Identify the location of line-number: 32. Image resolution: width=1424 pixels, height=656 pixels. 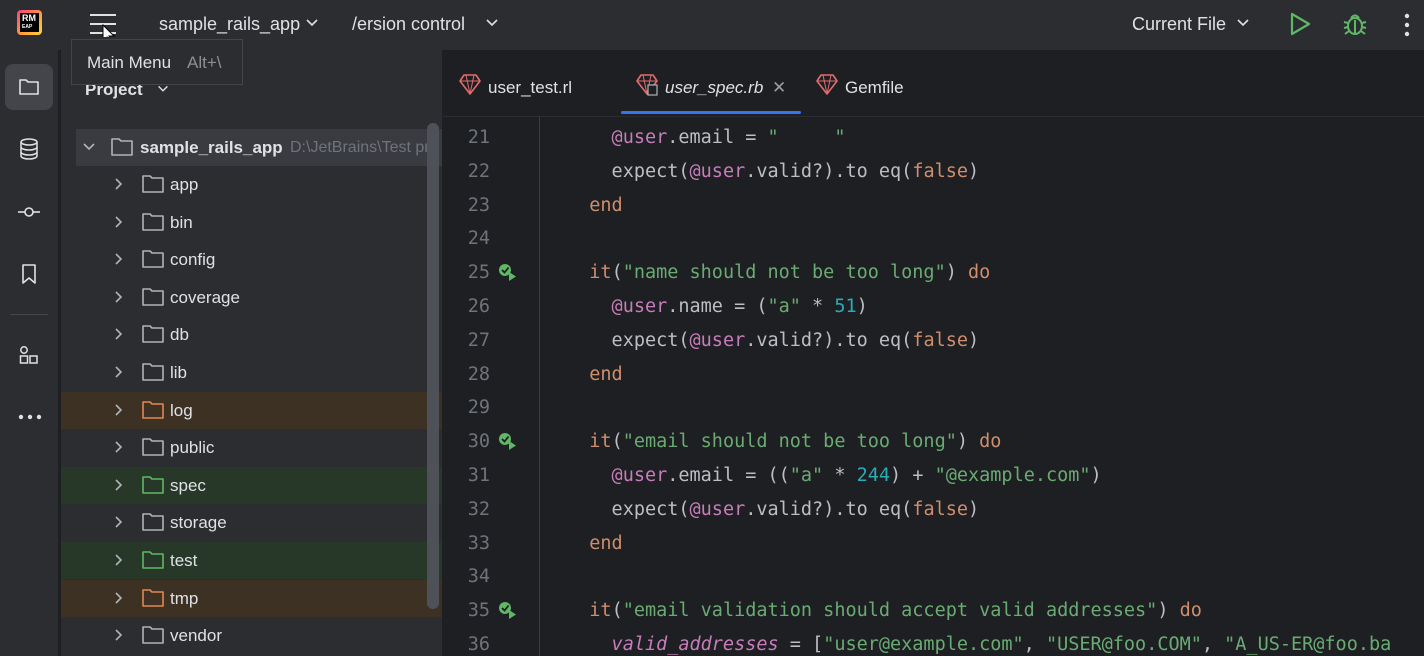
(466, 509).